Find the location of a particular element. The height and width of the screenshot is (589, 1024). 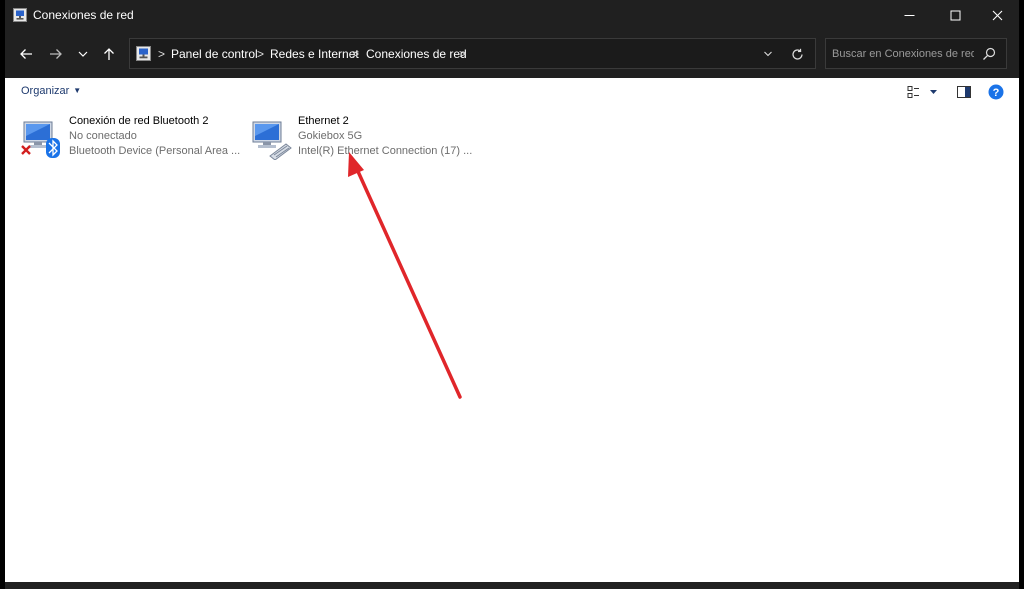

search-box is located at coordinates (916, 53).